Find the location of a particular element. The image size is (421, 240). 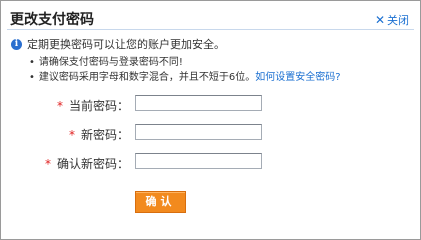

new-password-input is located at coordinates (198, 132).